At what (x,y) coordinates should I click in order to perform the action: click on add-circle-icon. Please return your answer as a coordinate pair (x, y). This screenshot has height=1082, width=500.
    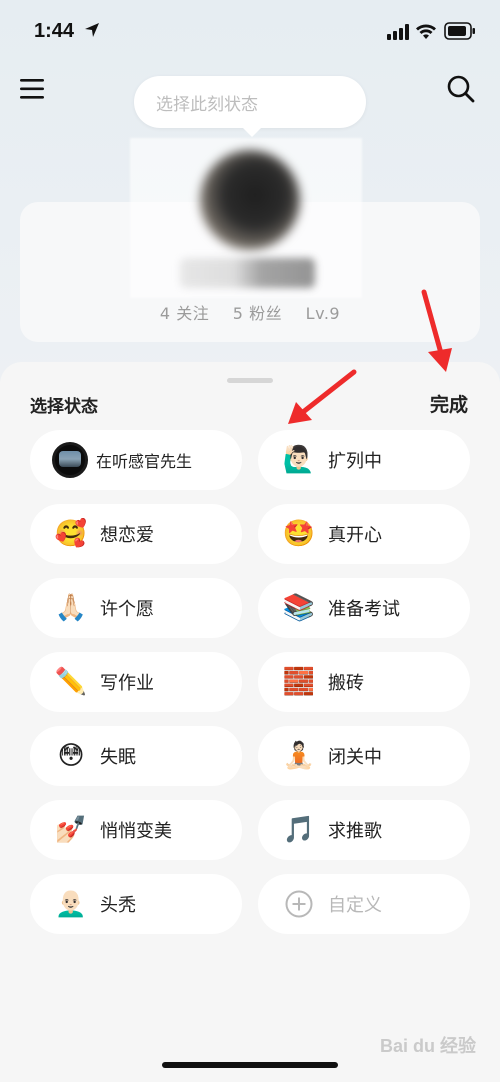
    Looking at the image, I should click on (299, 904).